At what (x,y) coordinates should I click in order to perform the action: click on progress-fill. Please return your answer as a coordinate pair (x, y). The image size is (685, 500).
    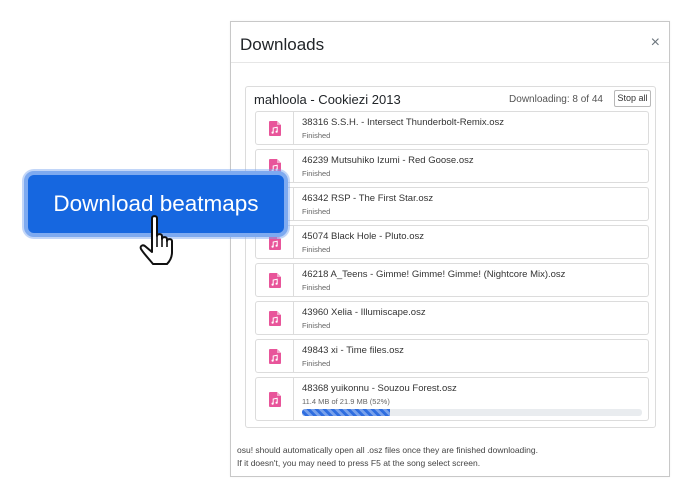
    Looking at the image, I should click on (346, 412).